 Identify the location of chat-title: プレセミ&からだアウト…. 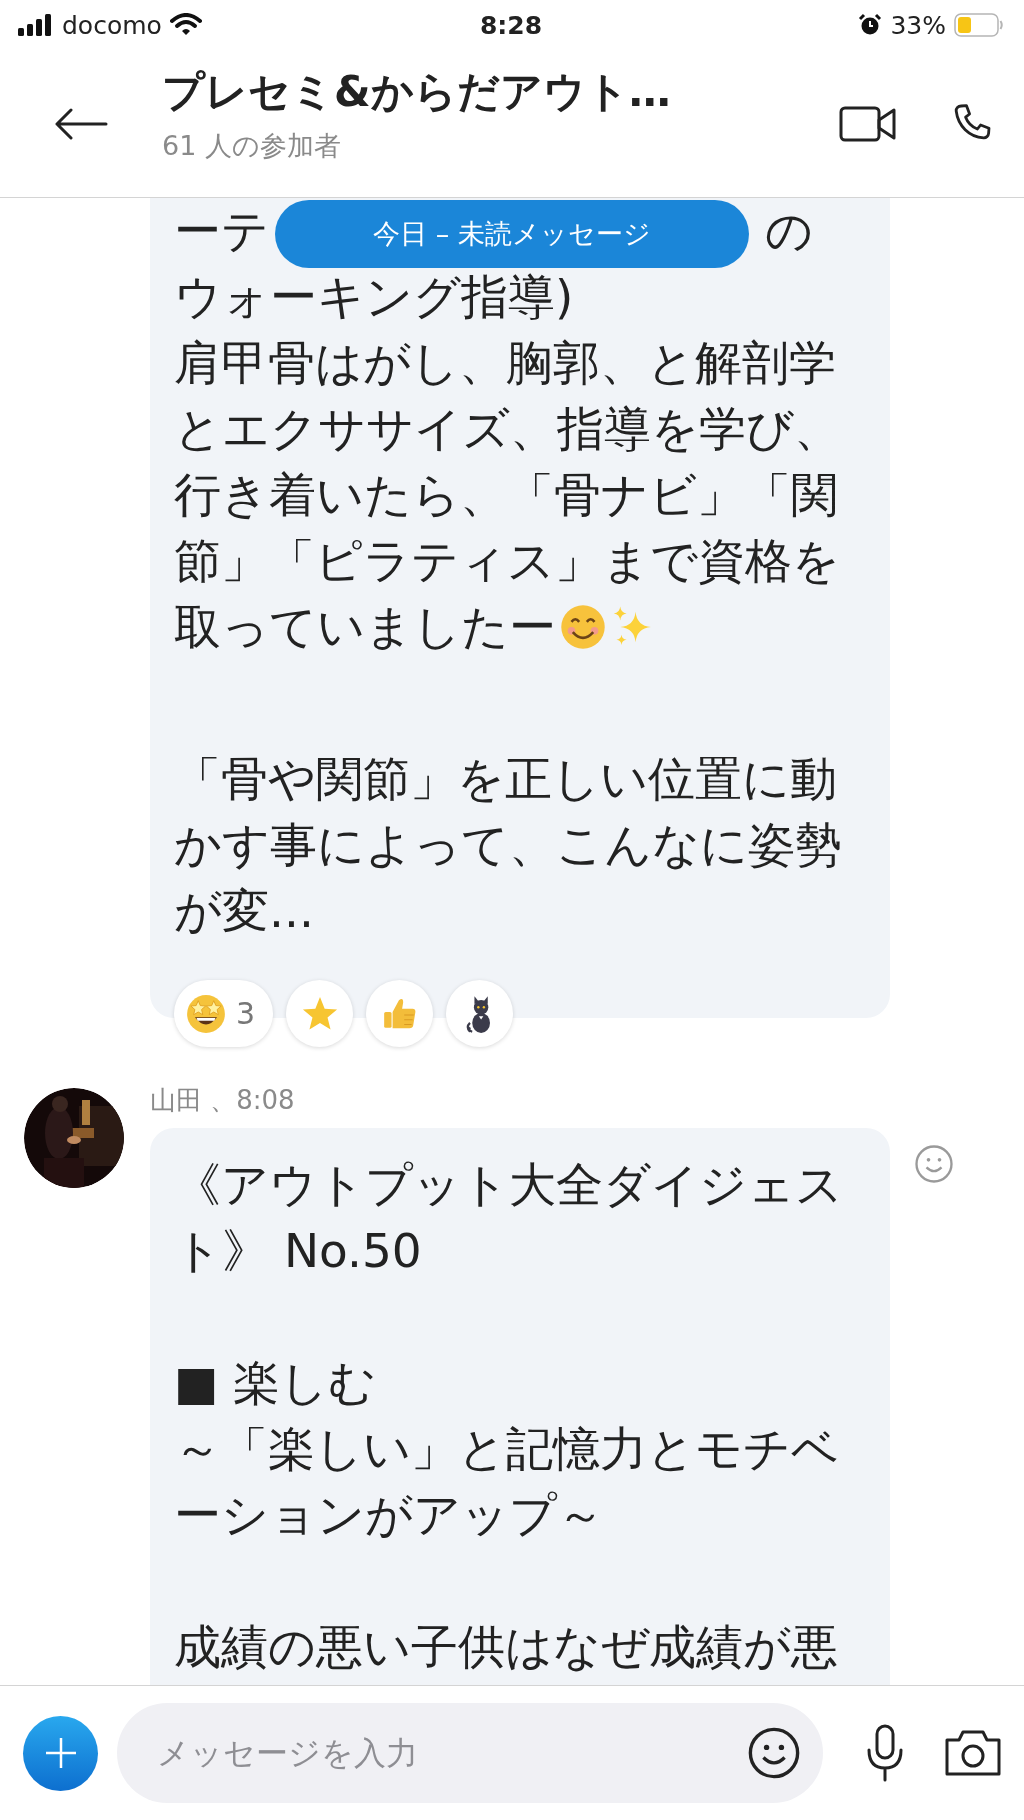
(417, 92).